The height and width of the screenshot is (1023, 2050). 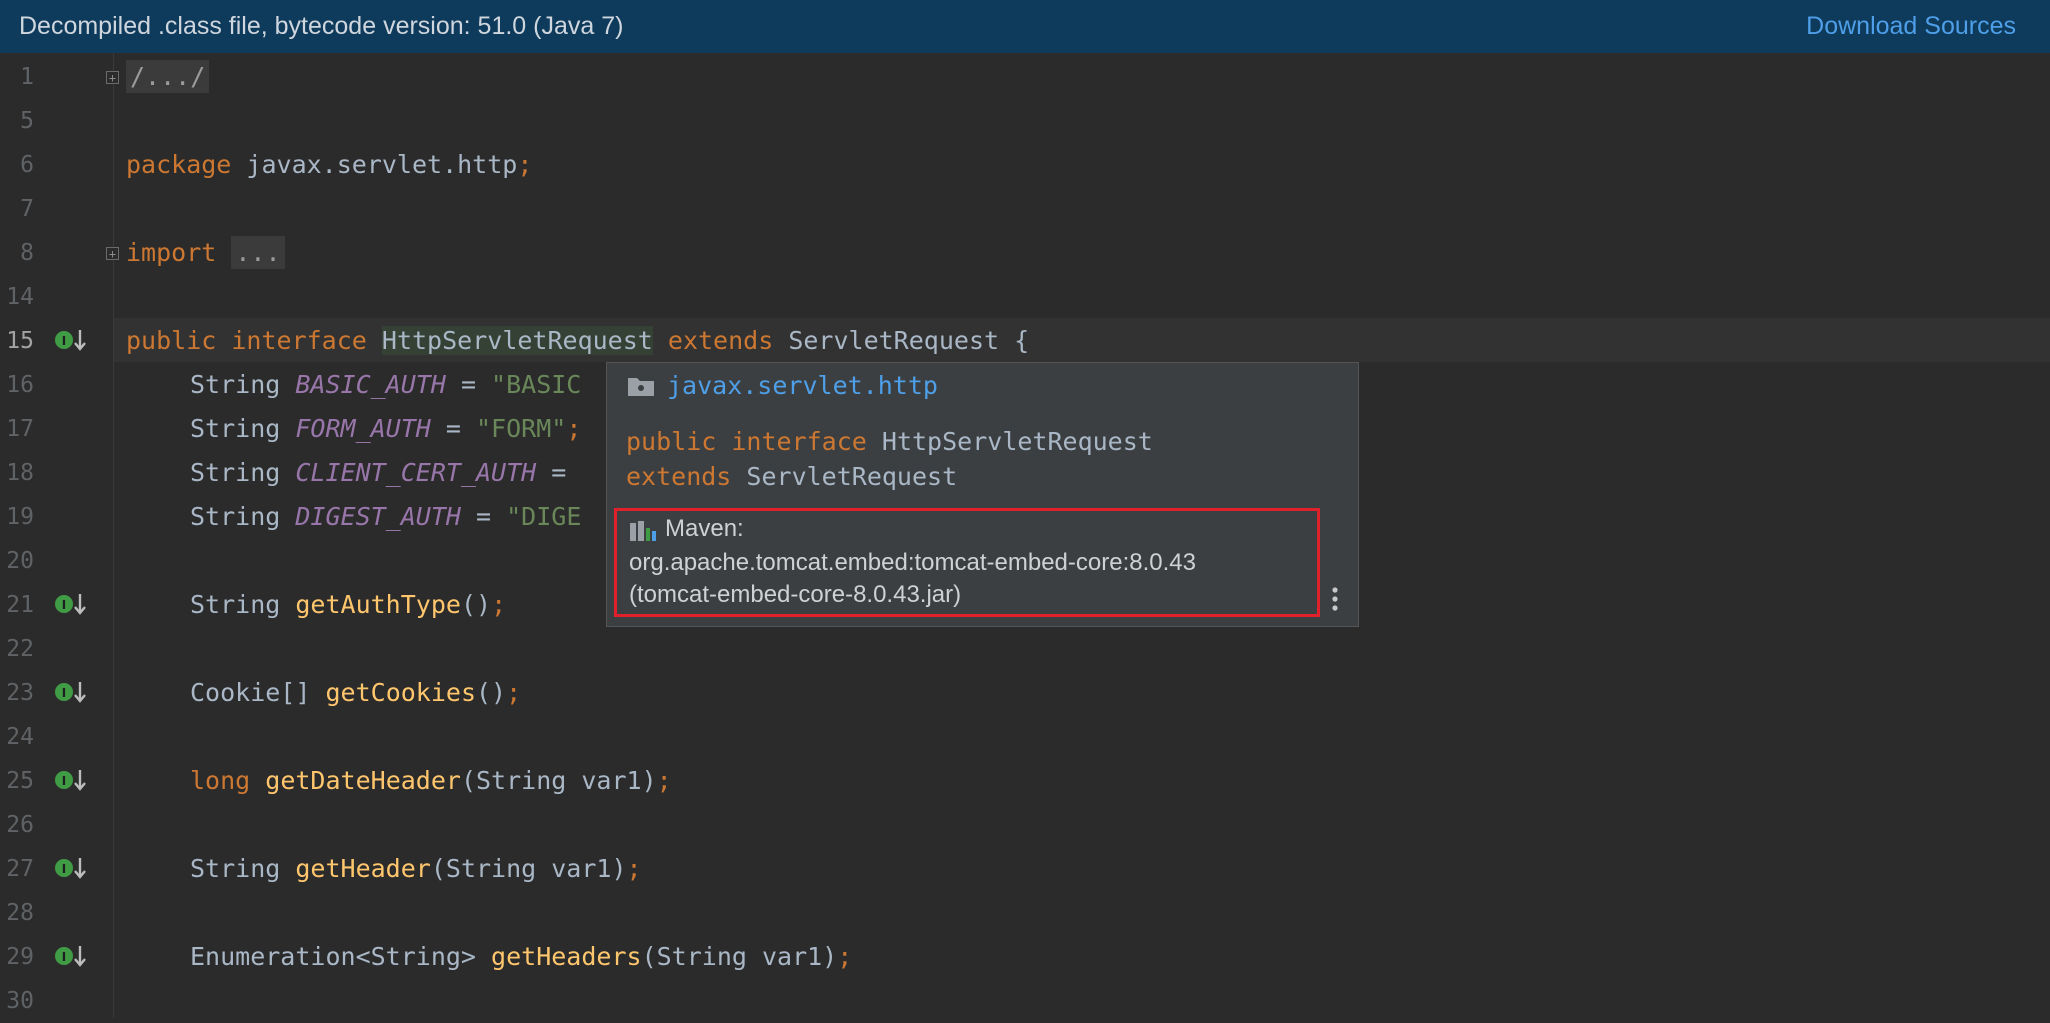 What do you see at coordinates (333, 956) in the screenshot?
I see `type: Enumeration<String>` at bounding box center [333, 956].